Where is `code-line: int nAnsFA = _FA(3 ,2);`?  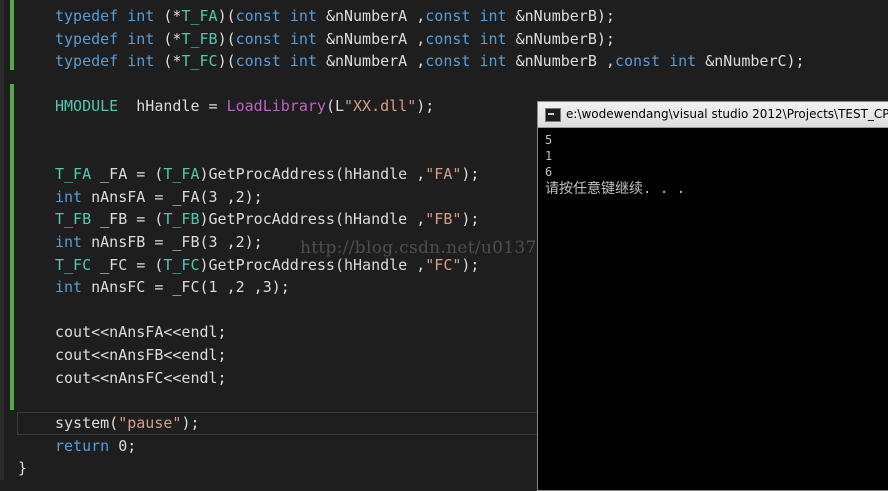
code-line: int nAnsFA = _FA(3 ,2); is located at coordinates (159, 197).